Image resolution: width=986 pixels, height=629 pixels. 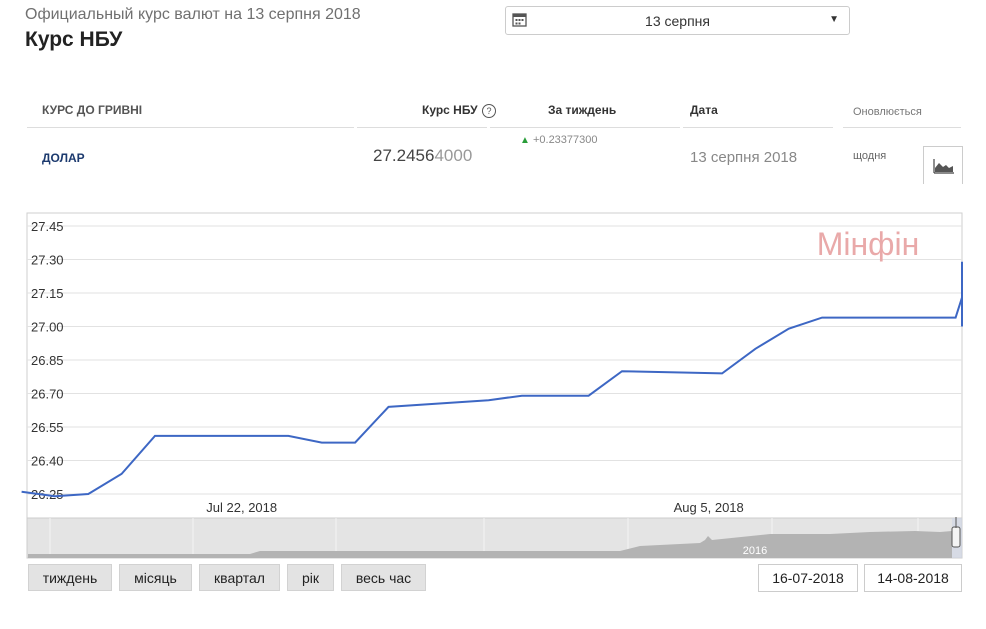 What do you see at coordinates (744, 157) in the screenshot?
I see `rate-date: 13 серпня 2018` at bounding box center [744, 157].